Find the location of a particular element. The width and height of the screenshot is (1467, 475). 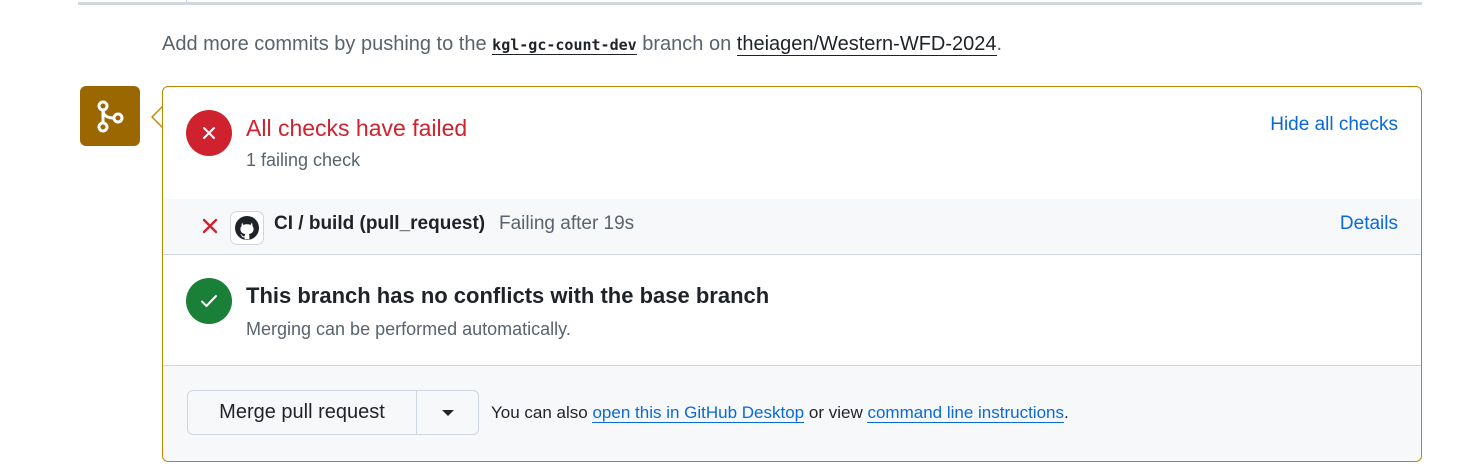

branch-name: kgl-gc-count-dev is located at coordinates (564, 45).